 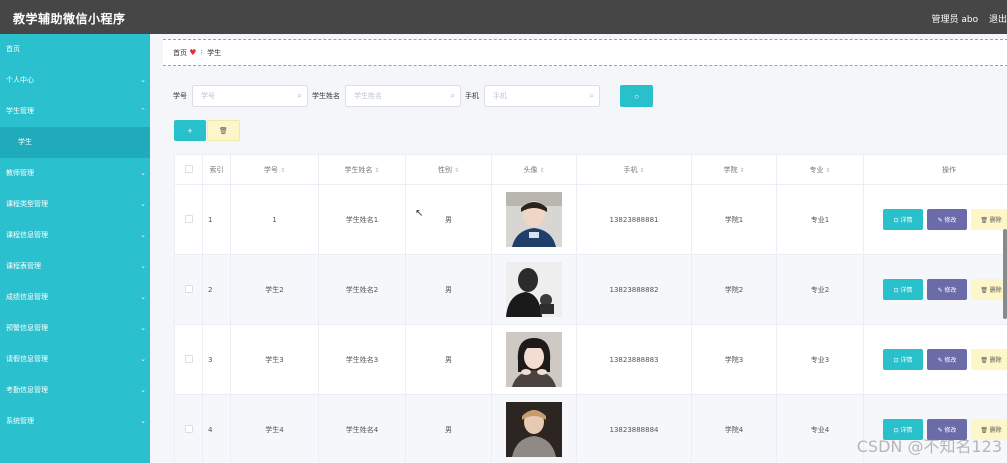 What do you see at coordinates (75, 111) in the screenshot?
I see `sidebar-item-students: 学生管理 ⌃` at bounding box center [75, 111].